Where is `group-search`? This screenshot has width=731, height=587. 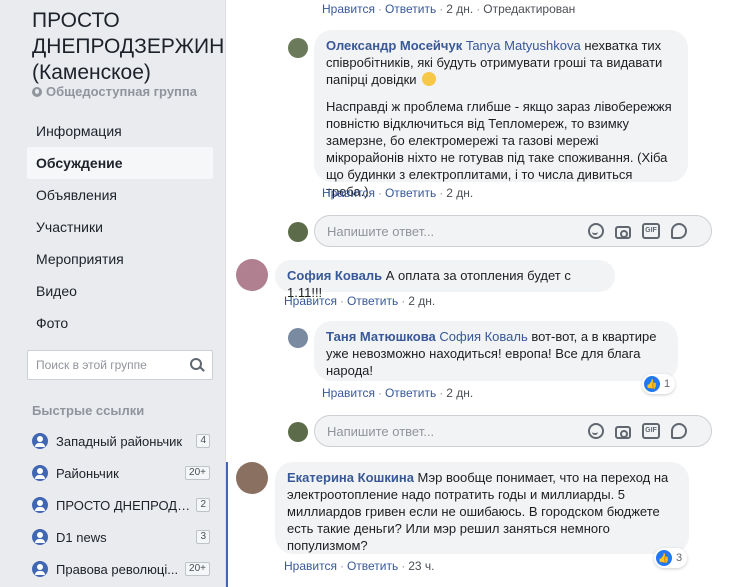 group-search is located at coordinates (120, 365).